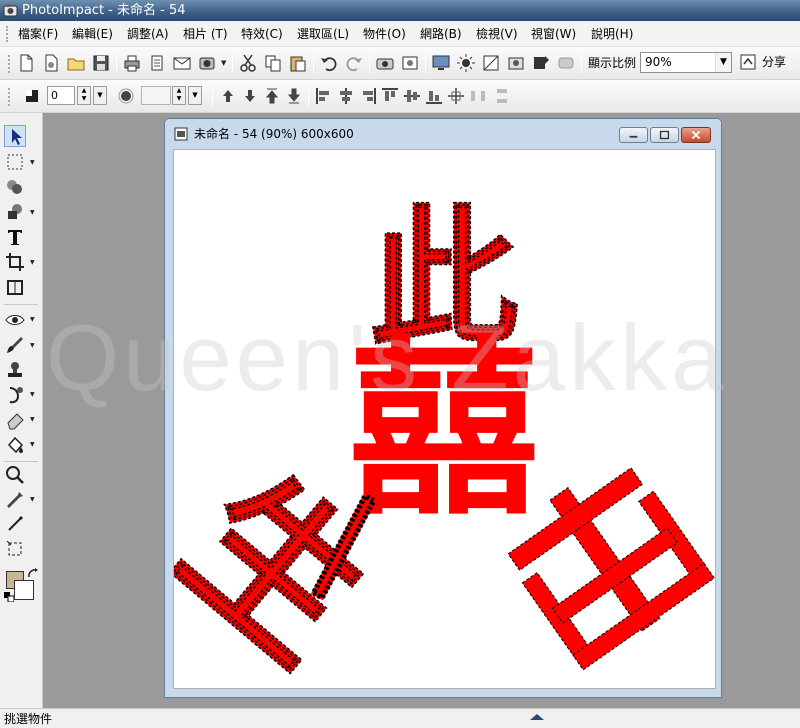  Describe the element at coordinates (179, 95) in the screenshot. I see `disabled-spinner: ▲ ▼` at that location.